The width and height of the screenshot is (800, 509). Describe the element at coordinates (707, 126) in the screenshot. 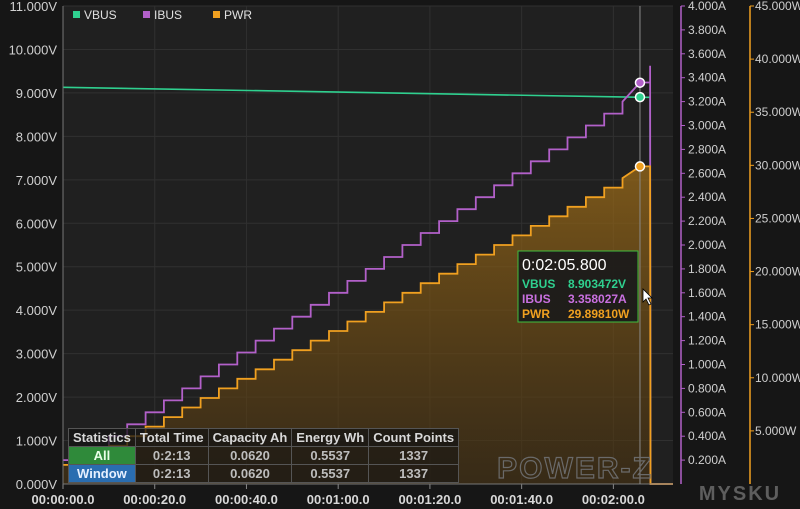

I see `current-tick-label: 3.000A` at that location.